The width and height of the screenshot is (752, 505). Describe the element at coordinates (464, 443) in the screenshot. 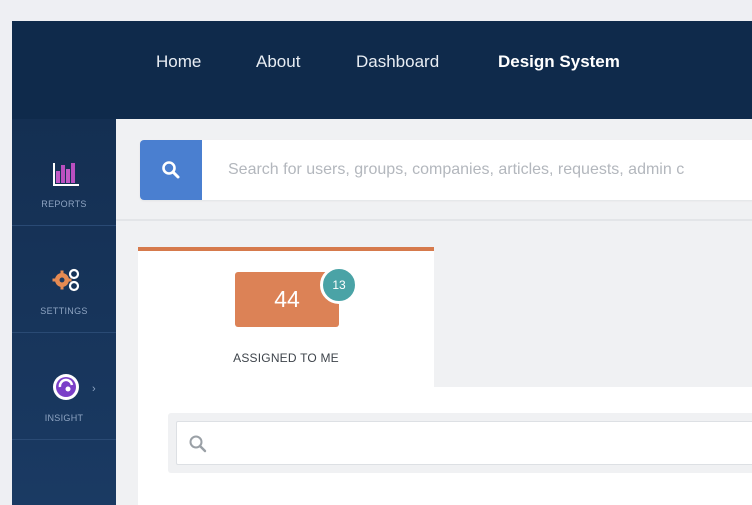

I see `filter-search-input` at that location.